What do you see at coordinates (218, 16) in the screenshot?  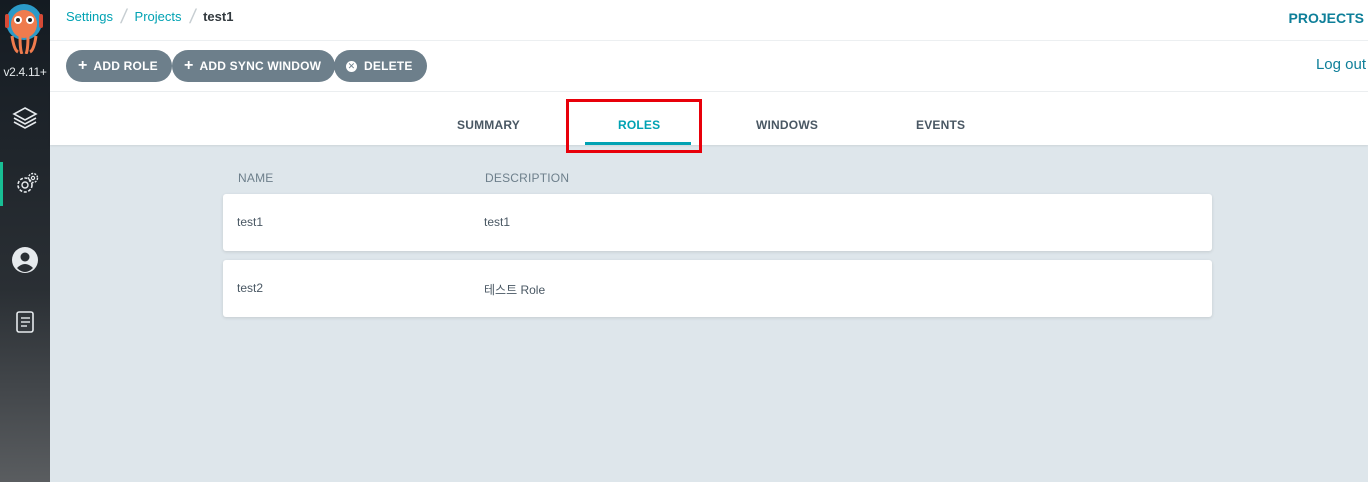 I see `breadcrumb-current: test1` at bounding box center [218, 16].